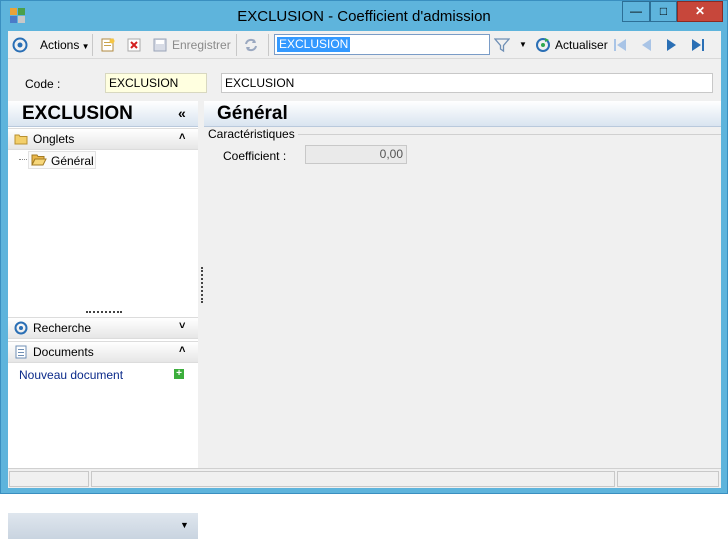  What do you see at coordinates (72, 161) in the screenshot?
I see `tree-item-label: Général` at bounding box center [72, 161].